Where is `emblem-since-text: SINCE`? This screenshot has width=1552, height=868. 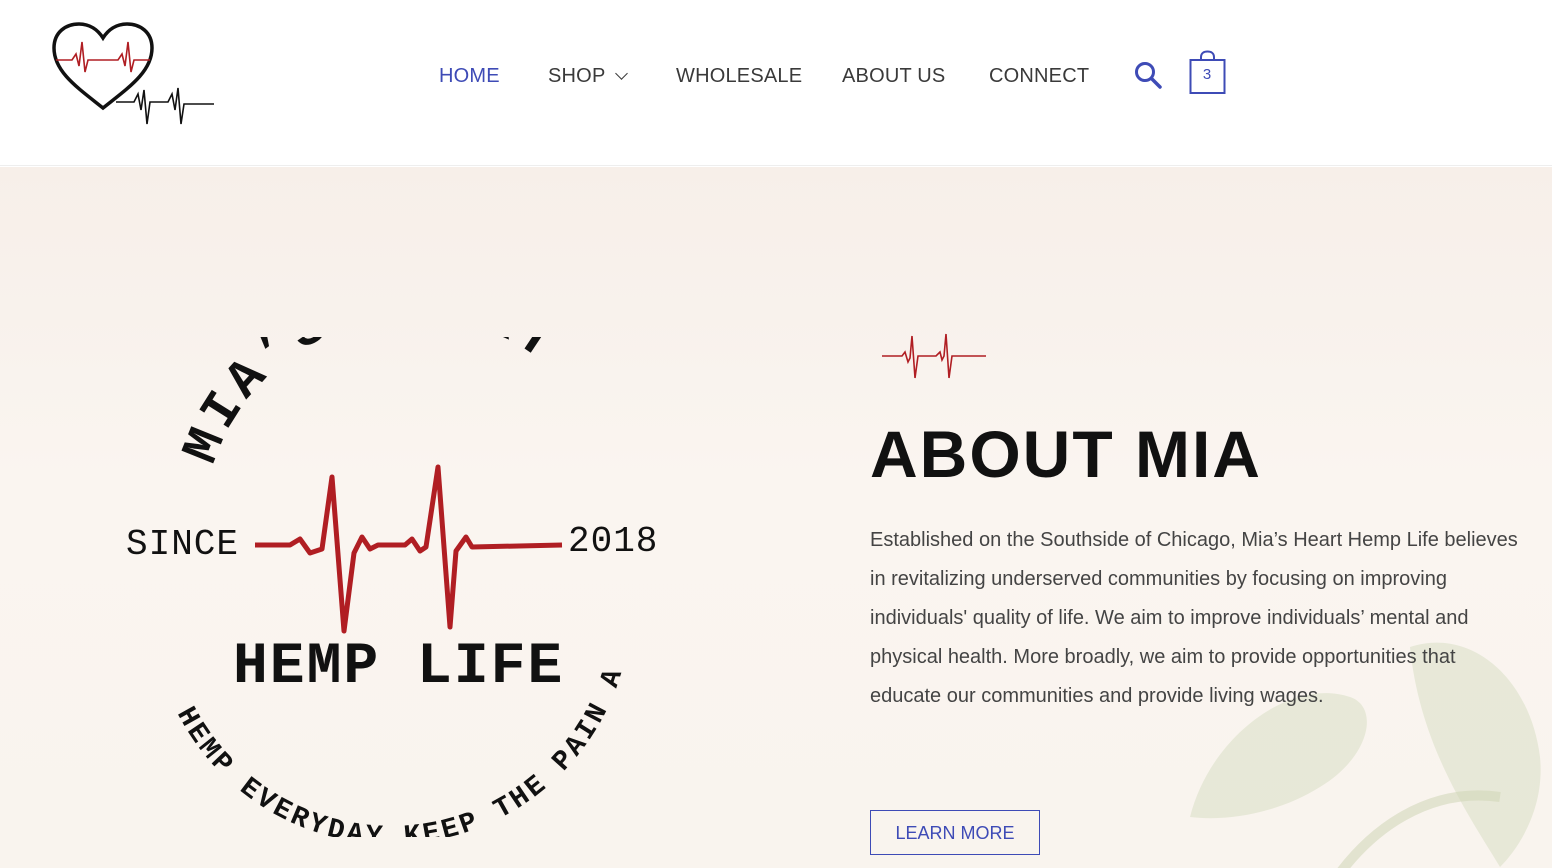 emblem-since-text: SINCE is located at coordinates (183, 544).